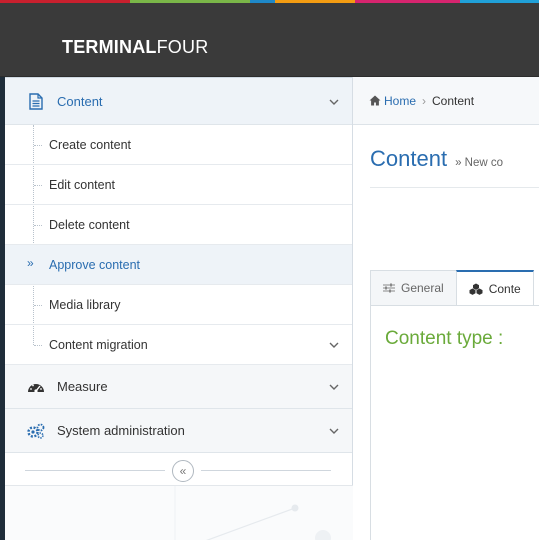 Image resolution: width=539 pixels, height=540 pixels. I want to click on double-chevron-left-icon: «, so click(183, 471).